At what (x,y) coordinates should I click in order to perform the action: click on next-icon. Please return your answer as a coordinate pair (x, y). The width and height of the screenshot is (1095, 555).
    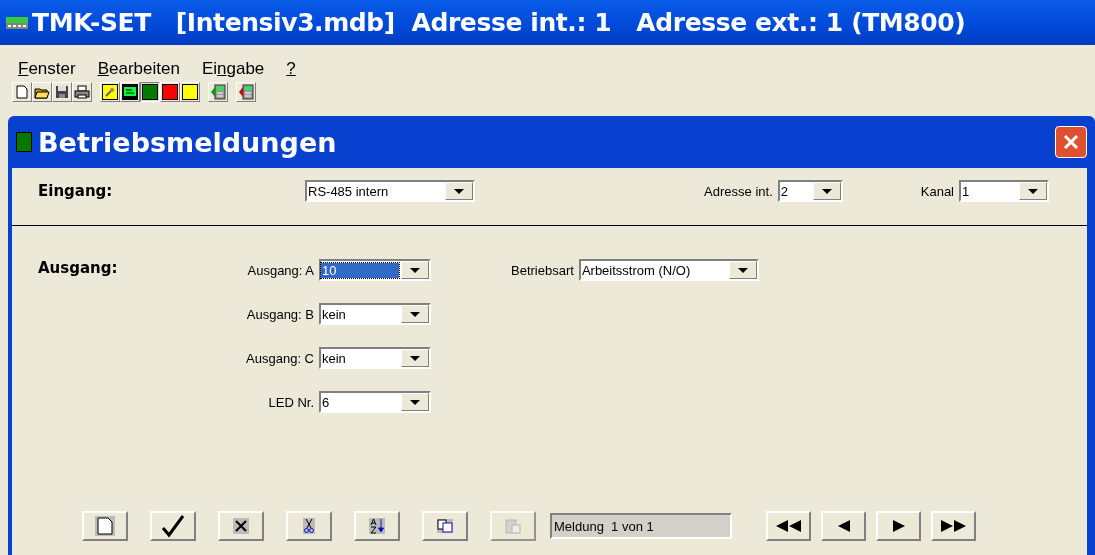
    Looking at the image, I should click on (898, 526).